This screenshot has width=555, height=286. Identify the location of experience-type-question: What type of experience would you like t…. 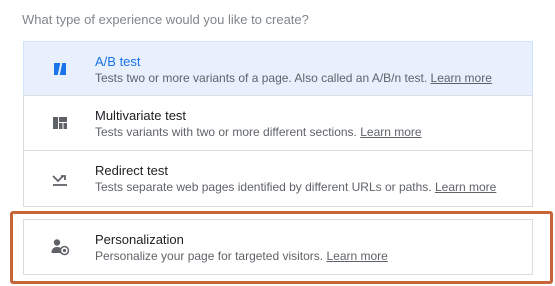
(165, 19).